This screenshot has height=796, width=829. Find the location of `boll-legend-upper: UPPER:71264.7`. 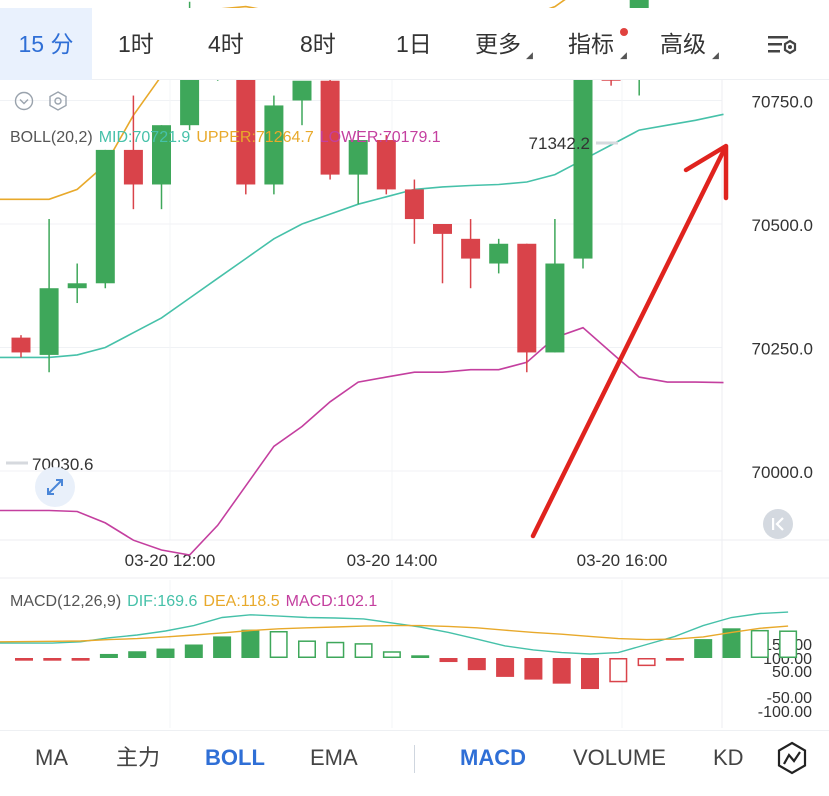

boll-legend-upper: UPPER:71264.7 is located at coordinates (255, 137).